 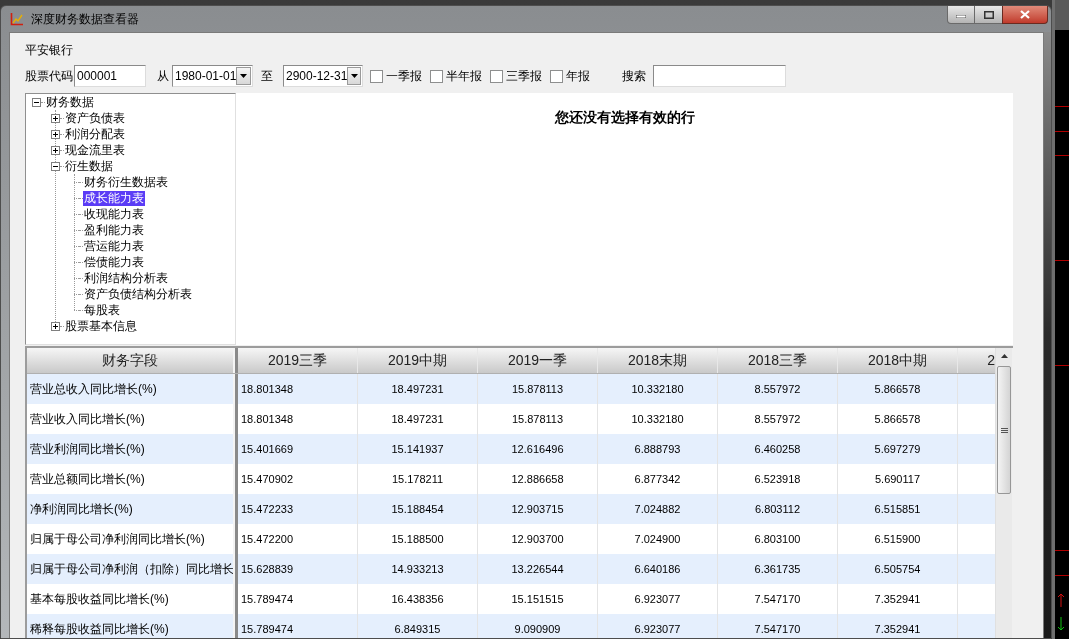 I want to click on column-header: 财务字段, so click(x=131, y=360).